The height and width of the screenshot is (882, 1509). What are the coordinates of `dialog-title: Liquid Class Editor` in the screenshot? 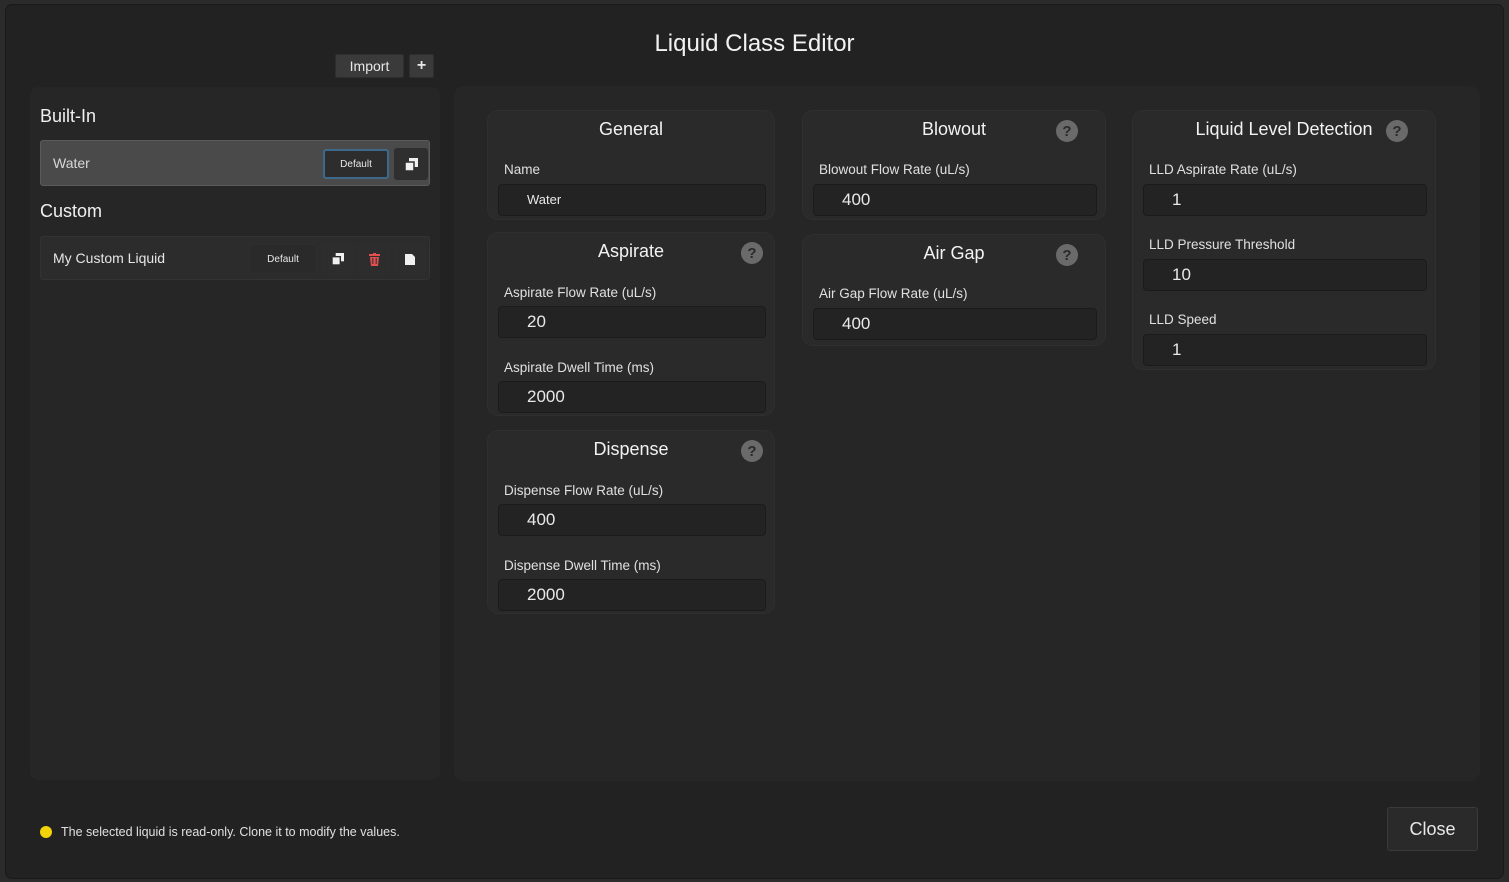 It's located at (754, 43).